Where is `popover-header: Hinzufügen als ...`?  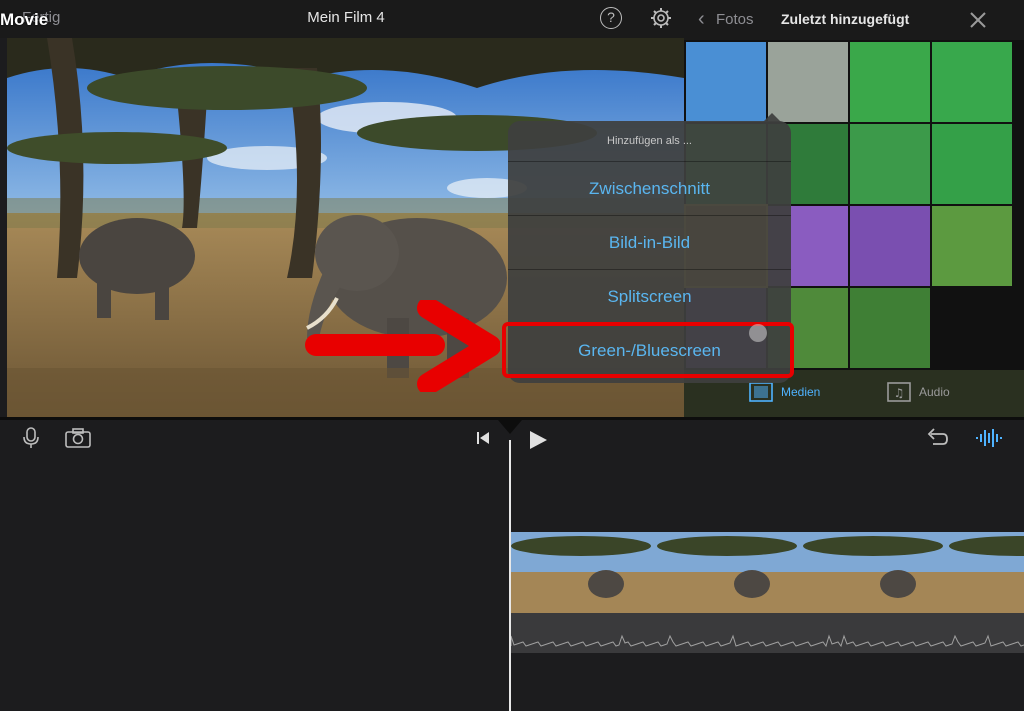
popover-header: Hinzufügen als ... is located at coordinates (649, 141).